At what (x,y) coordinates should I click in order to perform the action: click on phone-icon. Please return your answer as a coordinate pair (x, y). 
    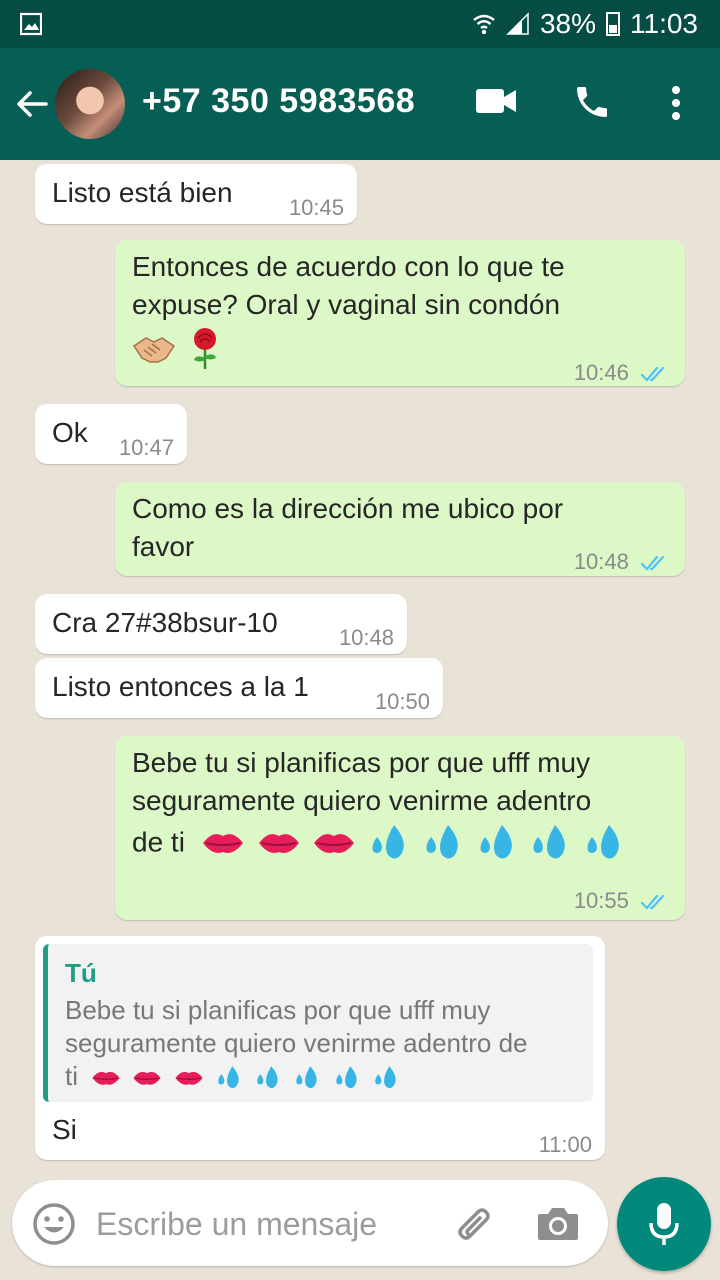
    Looking at the image, I should click on (592, 102).